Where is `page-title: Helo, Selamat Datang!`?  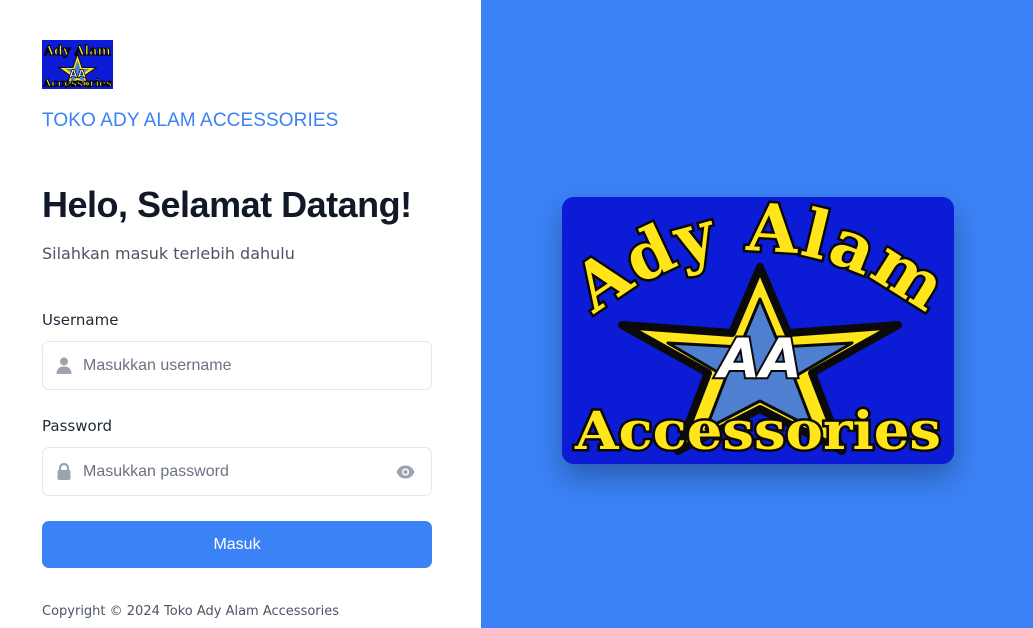 page-title: Helo, Selamat Datang! is located at coordinates (227, 204).